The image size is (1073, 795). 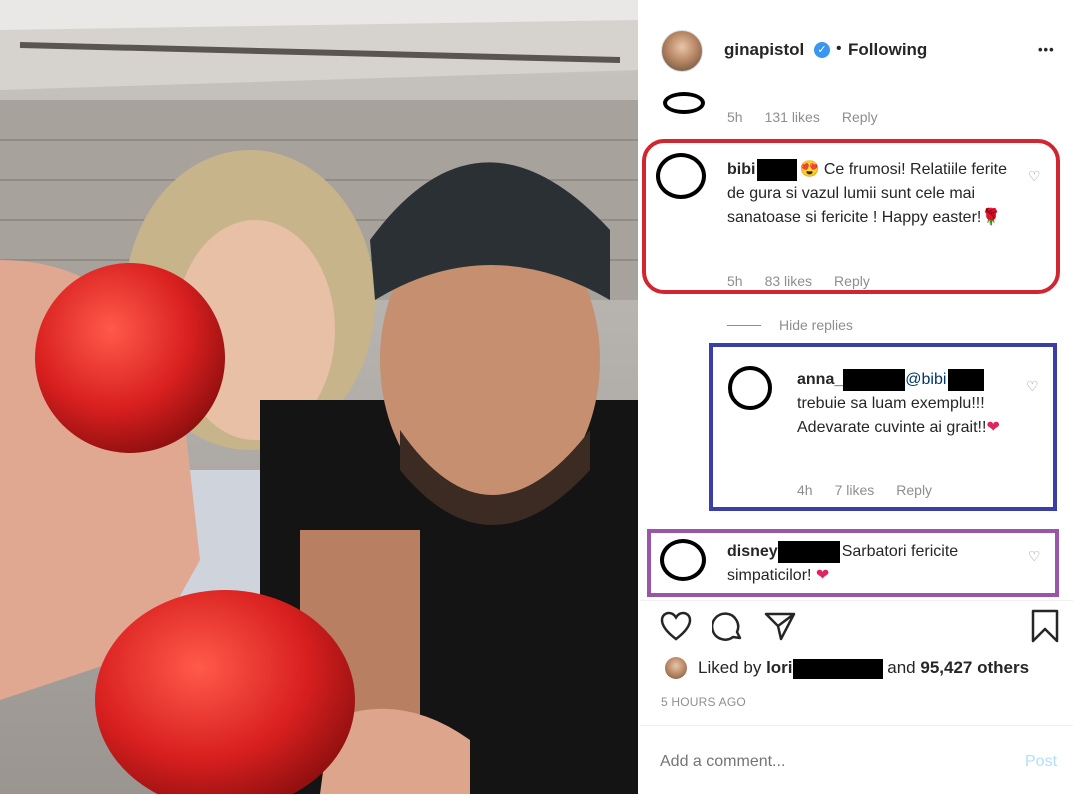 I want to click on comment-emoji: 😍, so click(x=809, y=169).